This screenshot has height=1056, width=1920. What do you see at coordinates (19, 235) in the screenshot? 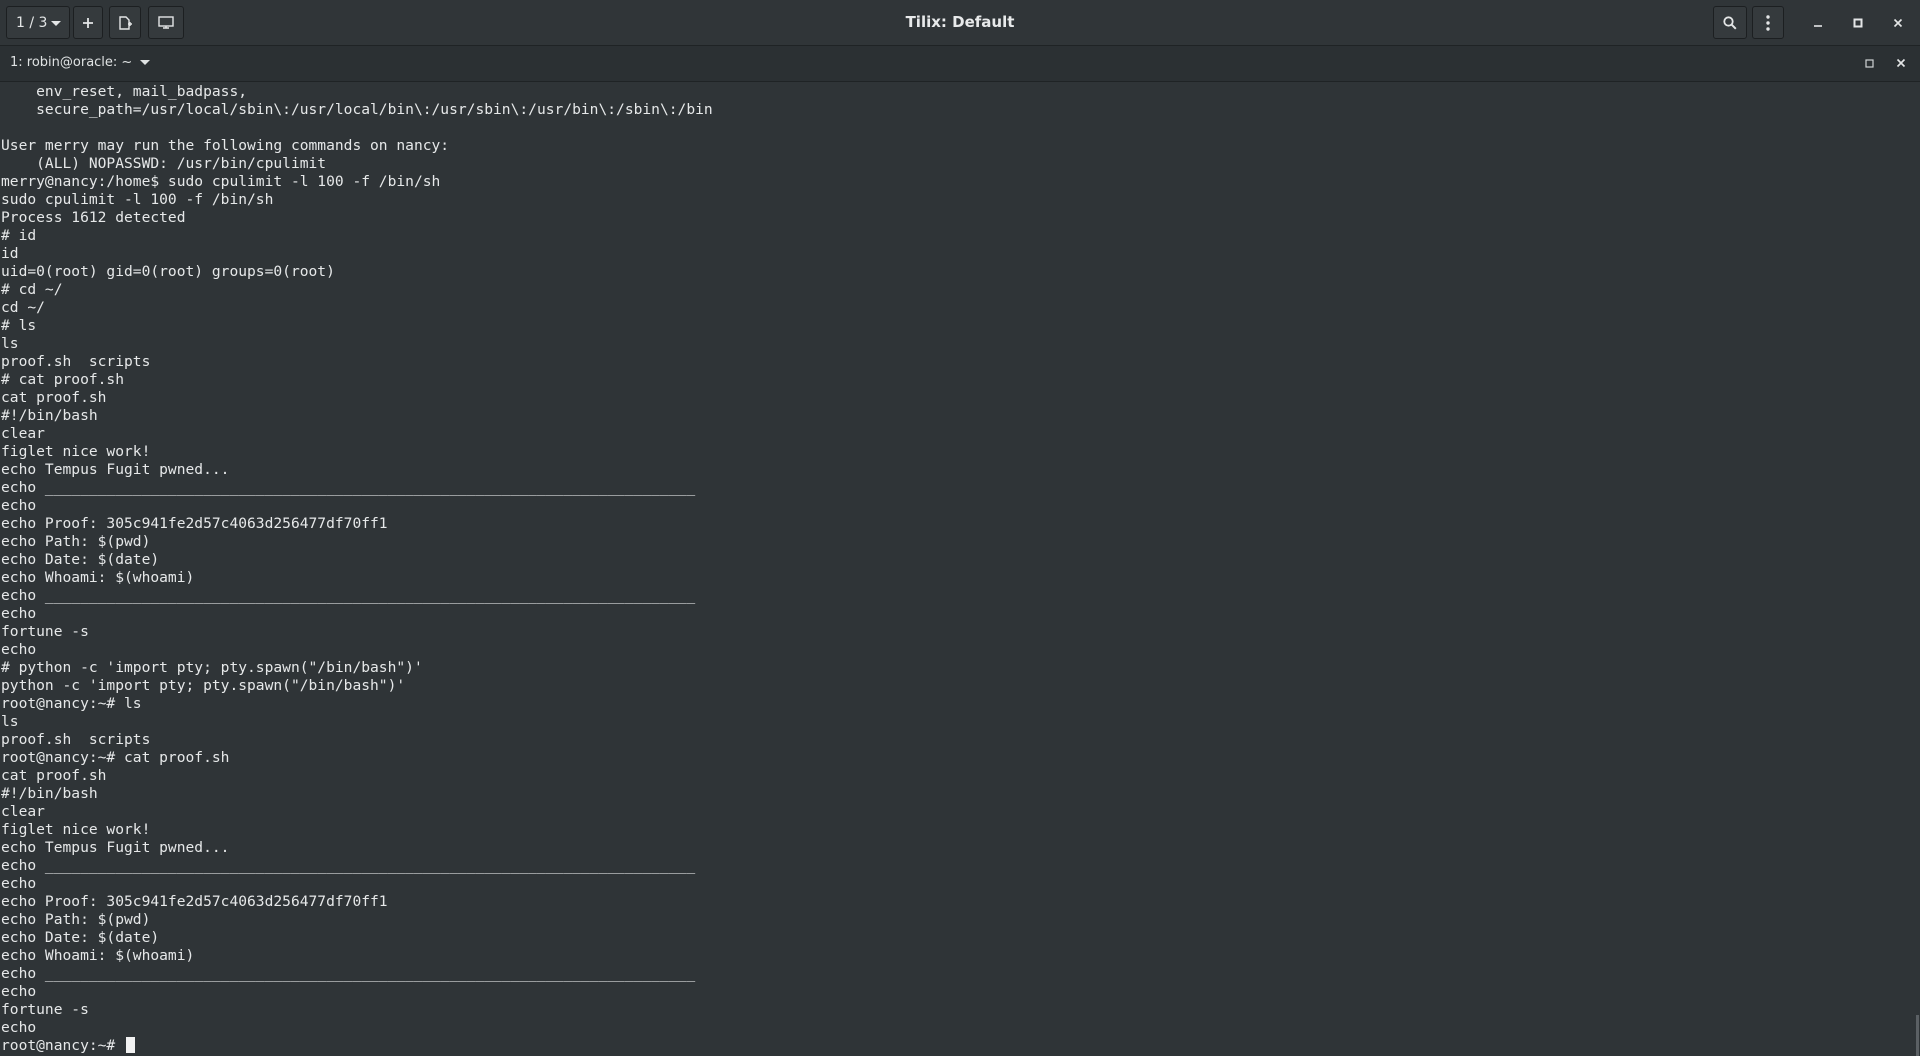
I see `terminal-line: # id` at bounding box center [19, 235].